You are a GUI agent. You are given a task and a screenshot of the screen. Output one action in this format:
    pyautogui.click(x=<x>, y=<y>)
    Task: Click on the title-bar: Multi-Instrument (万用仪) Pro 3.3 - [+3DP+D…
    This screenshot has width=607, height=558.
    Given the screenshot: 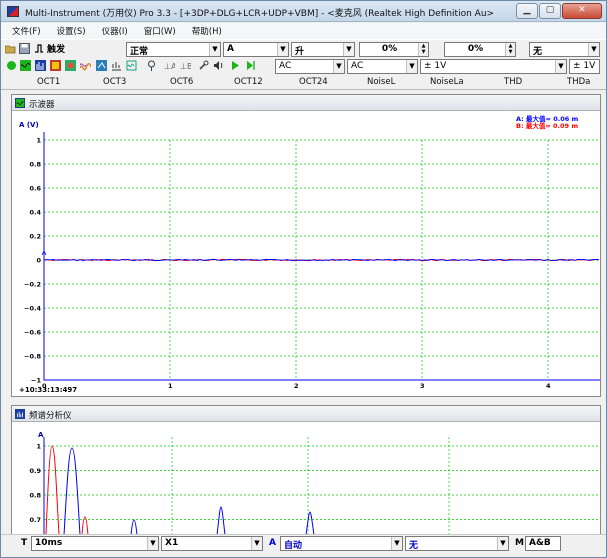 What is the action you would take?
    pyautogui.click(x=303, y=11)
    